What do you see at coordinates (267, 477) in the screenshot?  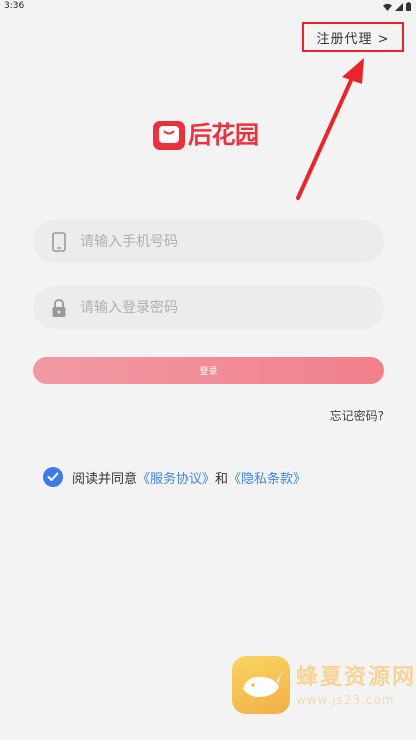 I see `privacy-terms-link: 《隐私条款》` at bounding box center [267, 477].